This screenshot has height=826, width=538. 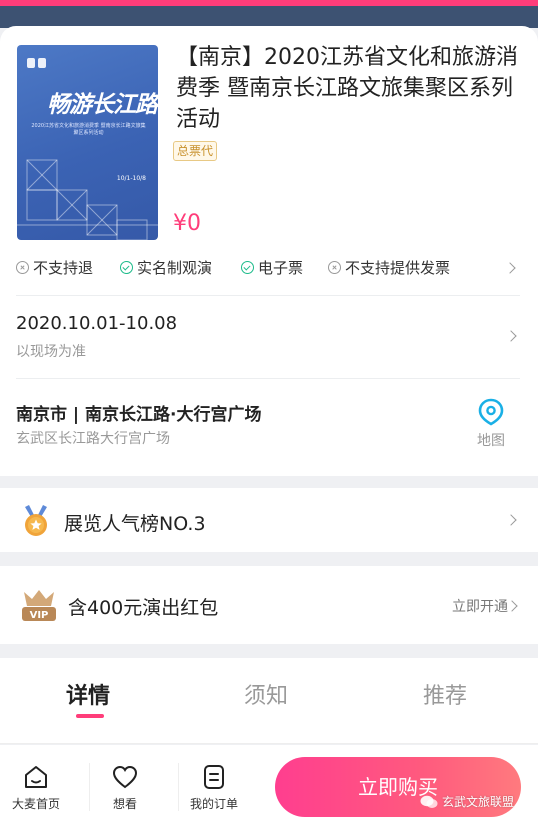 I want to click on nav-orders-label: 我的订单, so click(x=213, y=804).